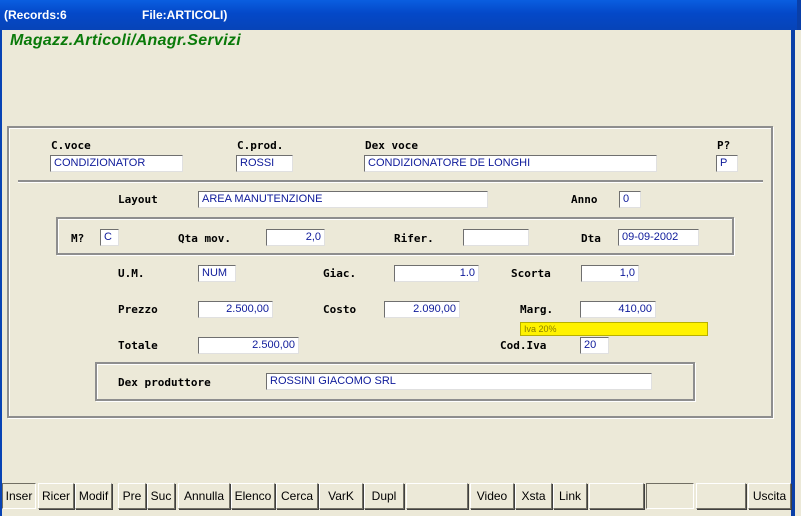 The height and width of the screenshot is (516, 801). What do you see at coordinates (727, 163) in the screenshot?
I see `p-field: P` at bounding box center [727, 163].